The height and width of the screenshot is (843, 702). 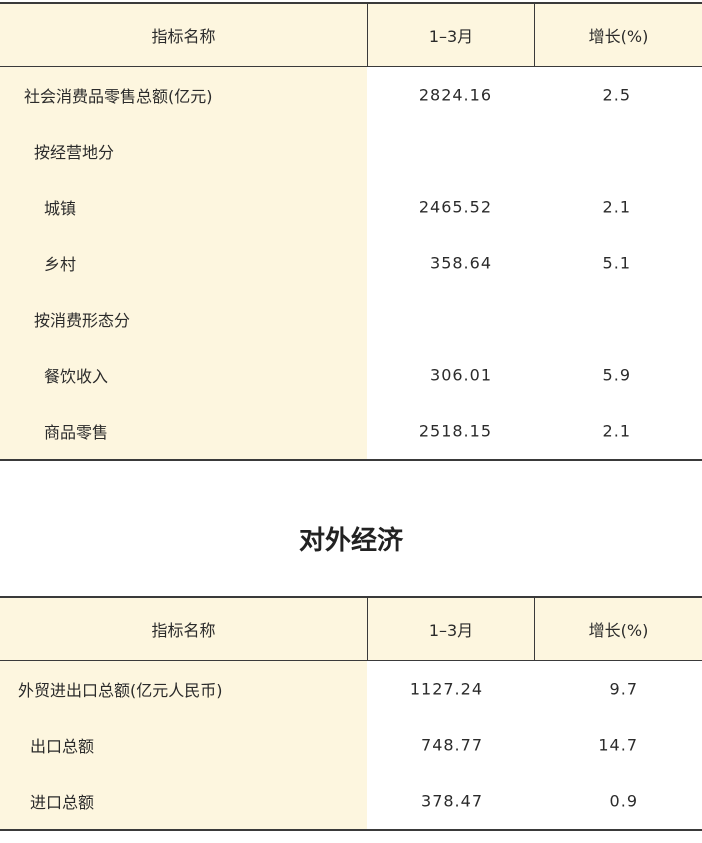 What do you see at coordinates (120, 690) in the screenshot?
I see `row-label: 外贸进出口总额(亿元人民币)` at bounding box center [120, 690].